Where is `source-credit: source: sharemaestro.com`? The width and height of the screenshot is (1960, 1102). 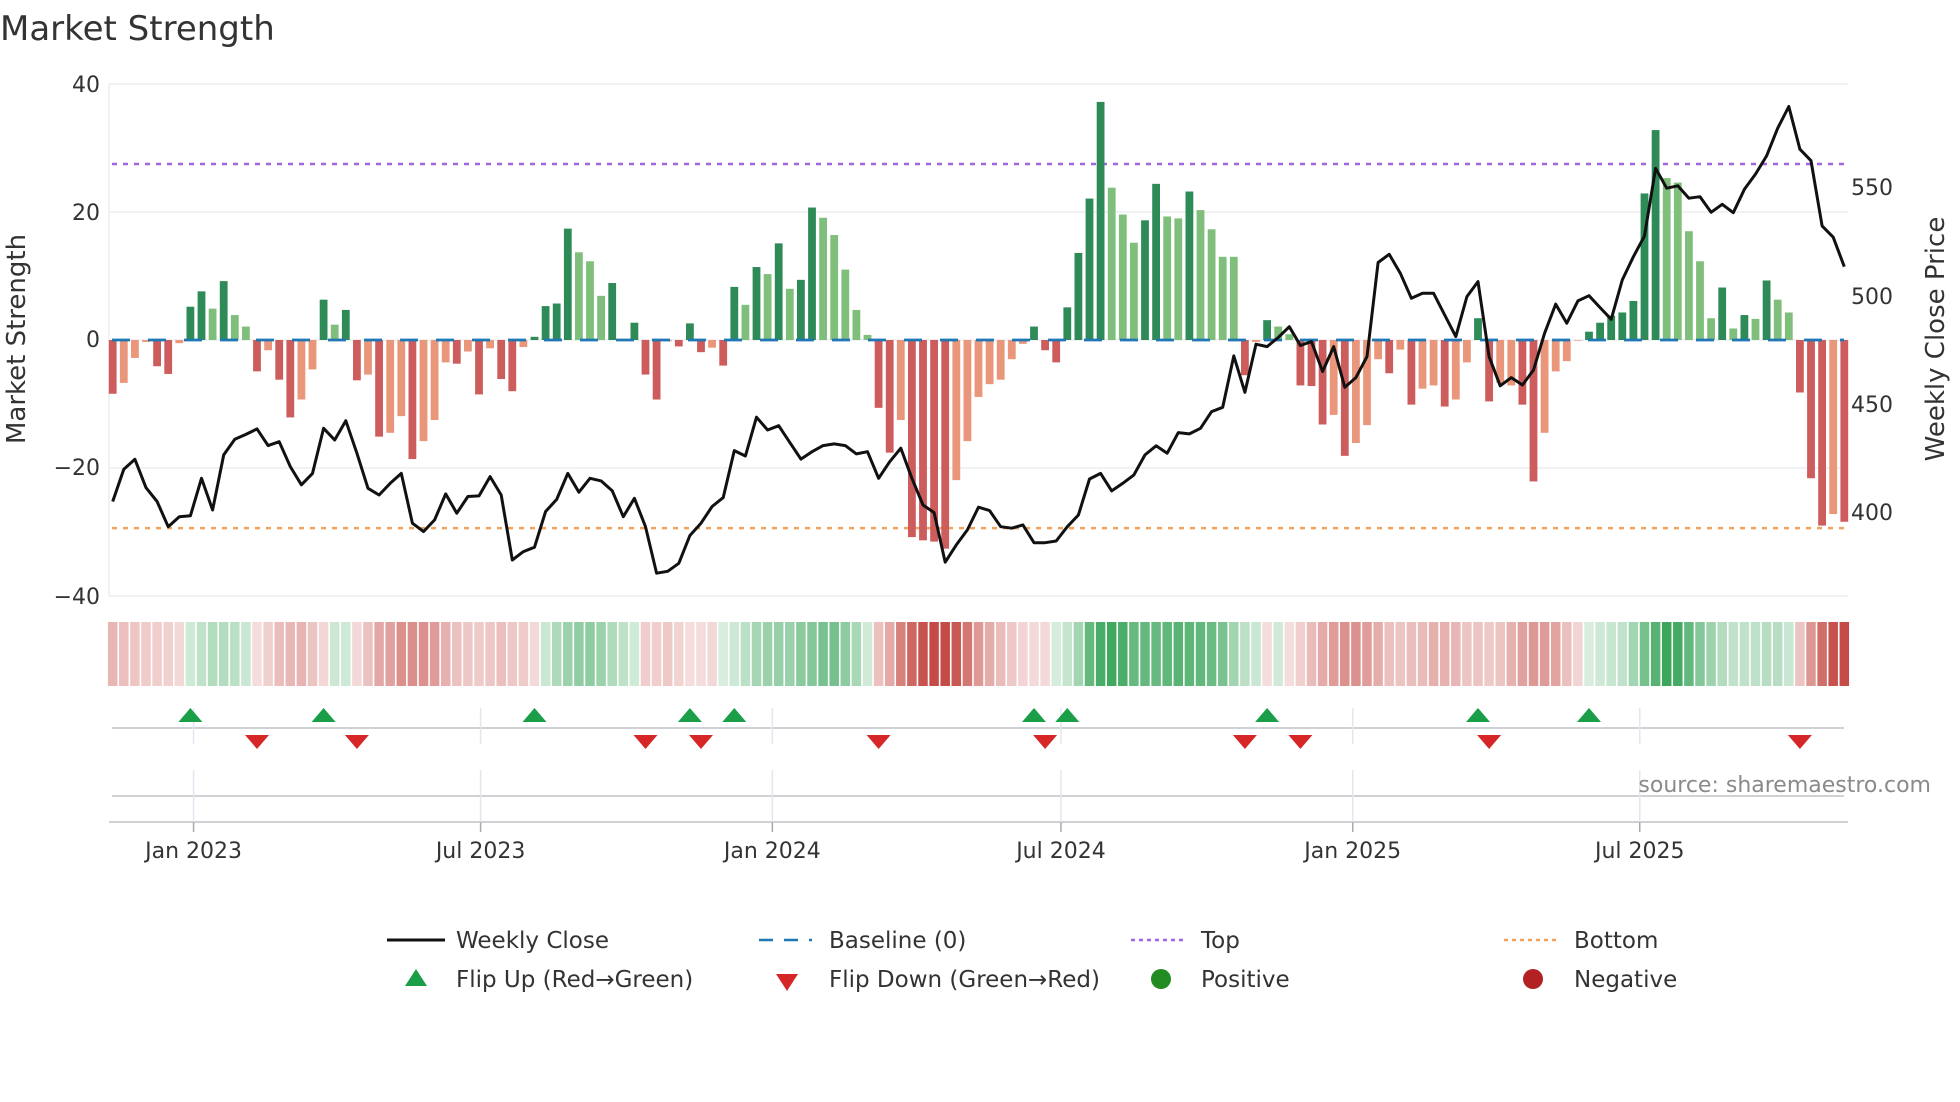
source-credit: source: sharemaestro.com is located at coordinates (1784, 785).